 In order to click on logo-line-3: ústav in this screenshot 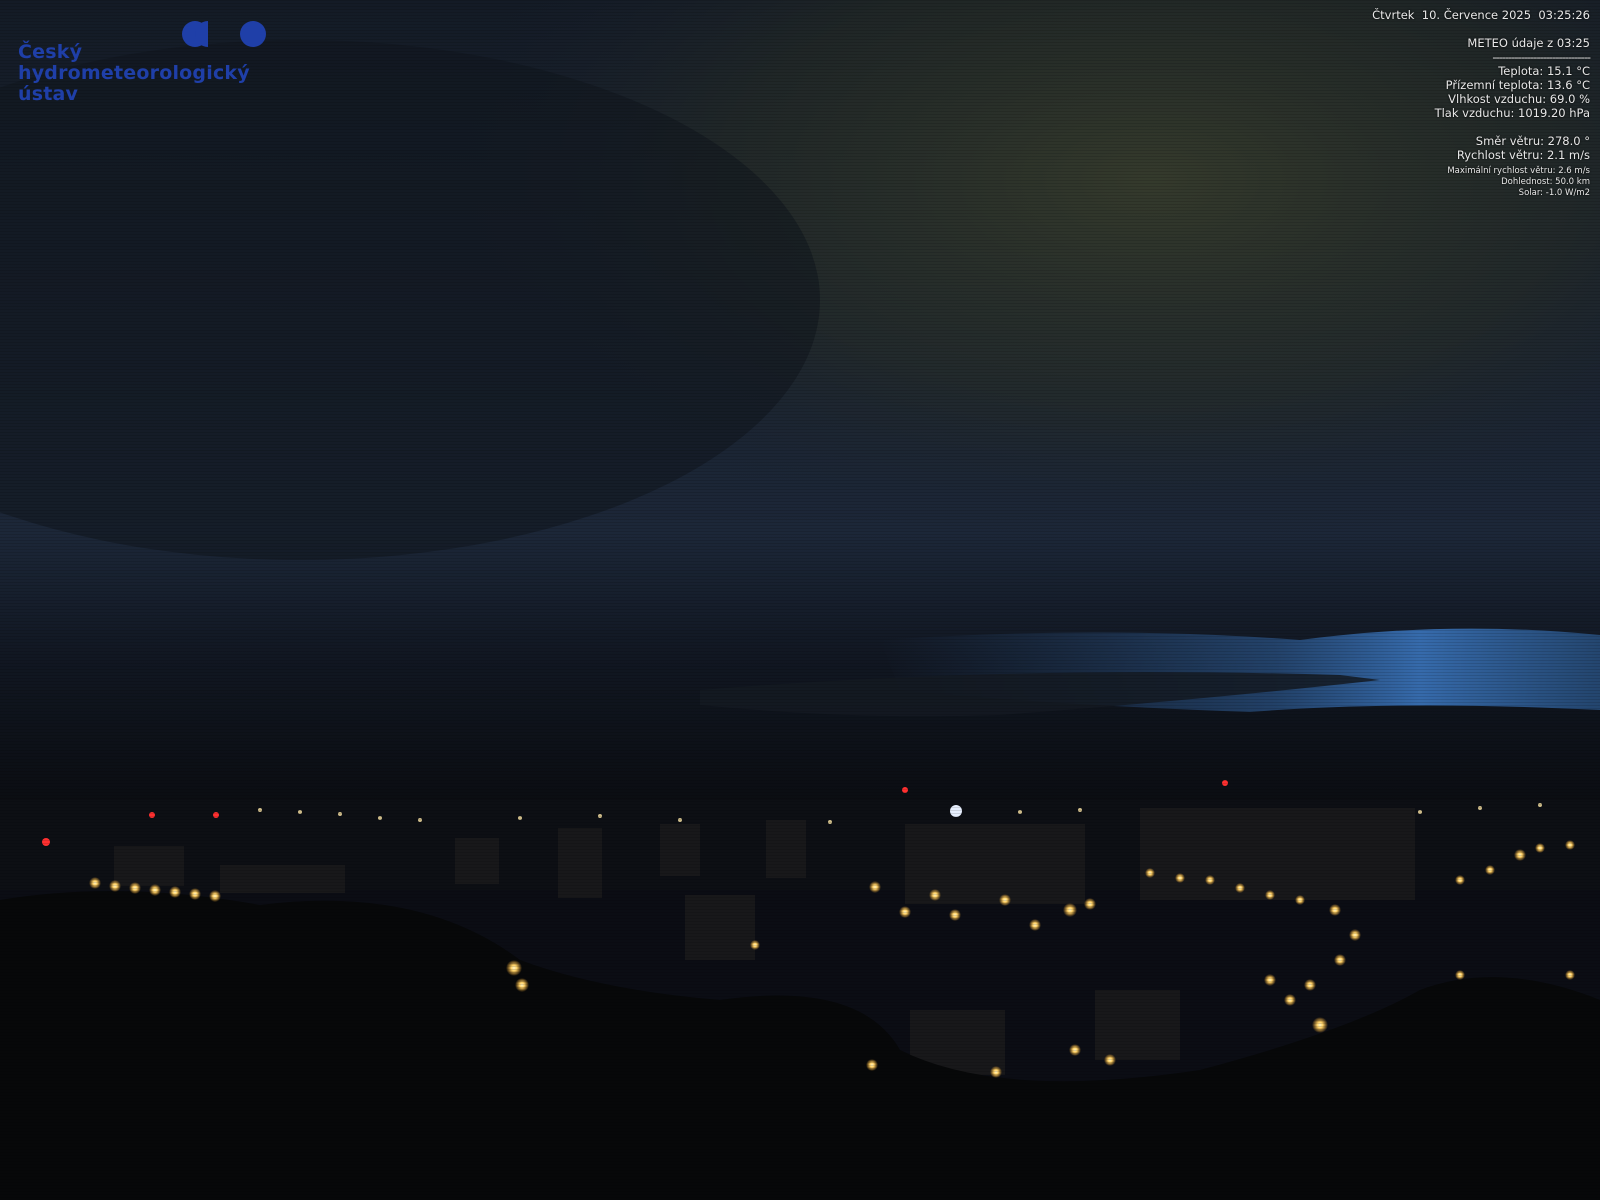, I will do `click(48, 94)`.